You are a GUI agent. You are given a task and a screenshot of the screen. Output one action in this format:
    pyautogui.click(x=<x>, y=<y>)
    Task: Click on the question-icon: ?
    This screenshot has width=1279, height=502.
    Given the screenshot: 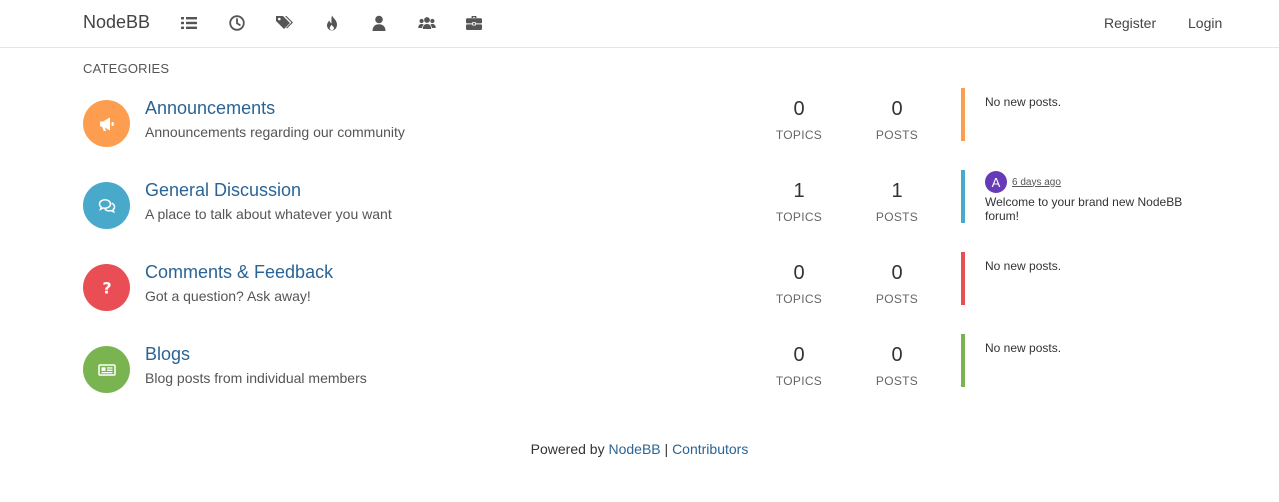 What is the action you would take?
    pyautogui.click(x=106, y=287)
    